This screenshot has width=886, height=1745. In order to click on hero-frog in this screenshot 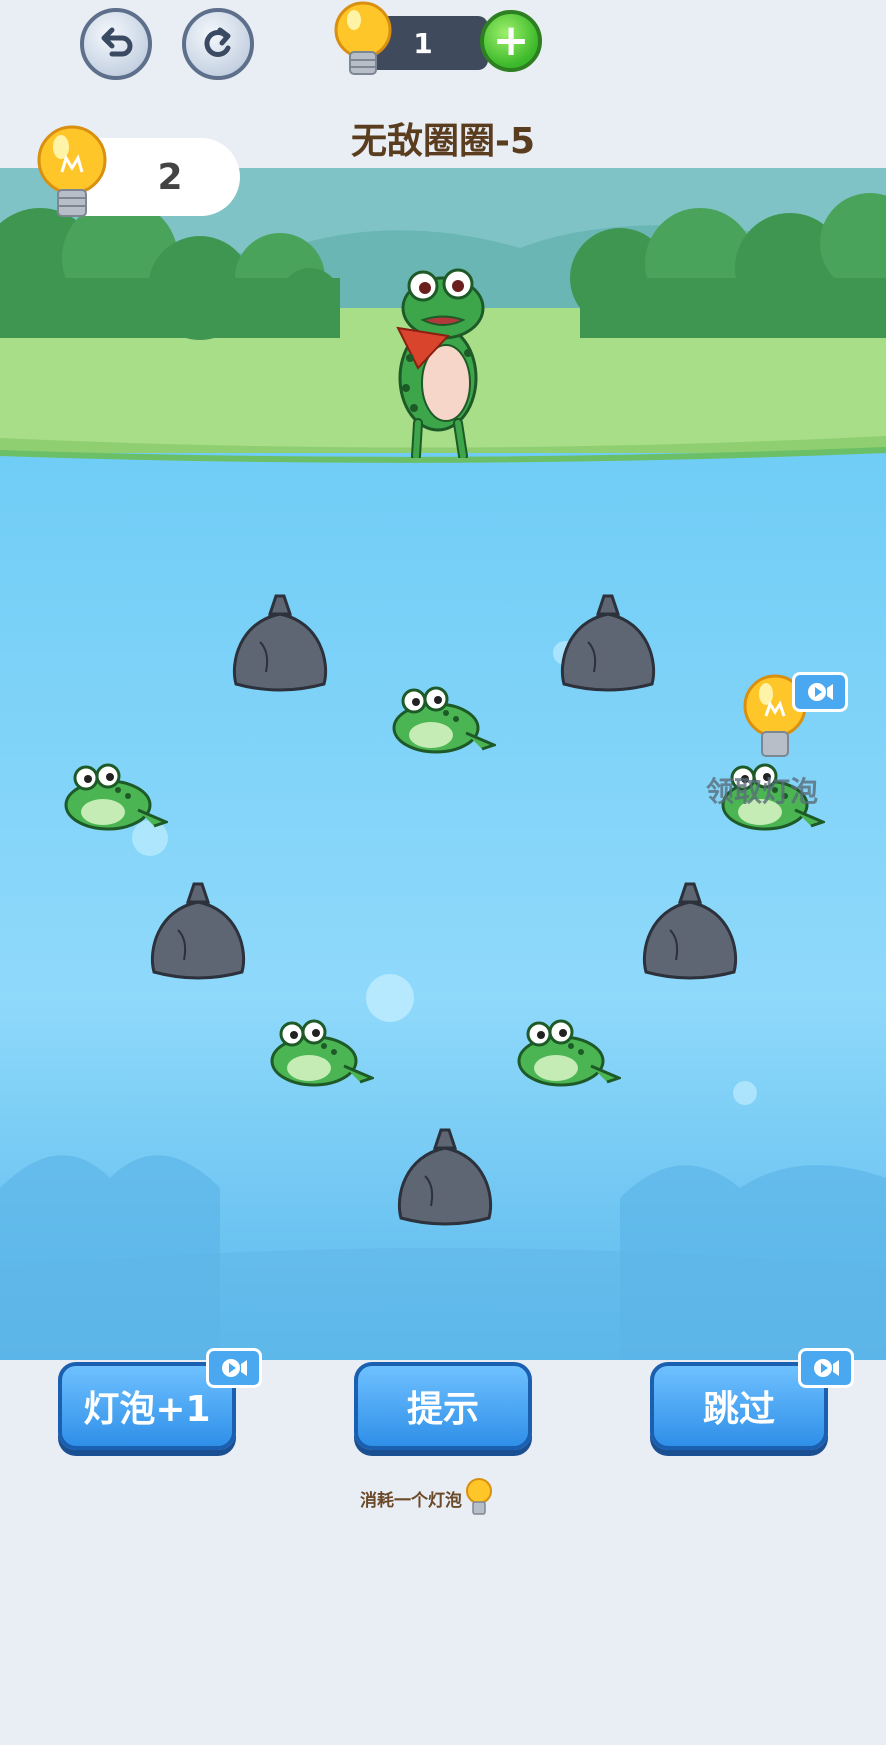, I will do `click(440, 363)`.